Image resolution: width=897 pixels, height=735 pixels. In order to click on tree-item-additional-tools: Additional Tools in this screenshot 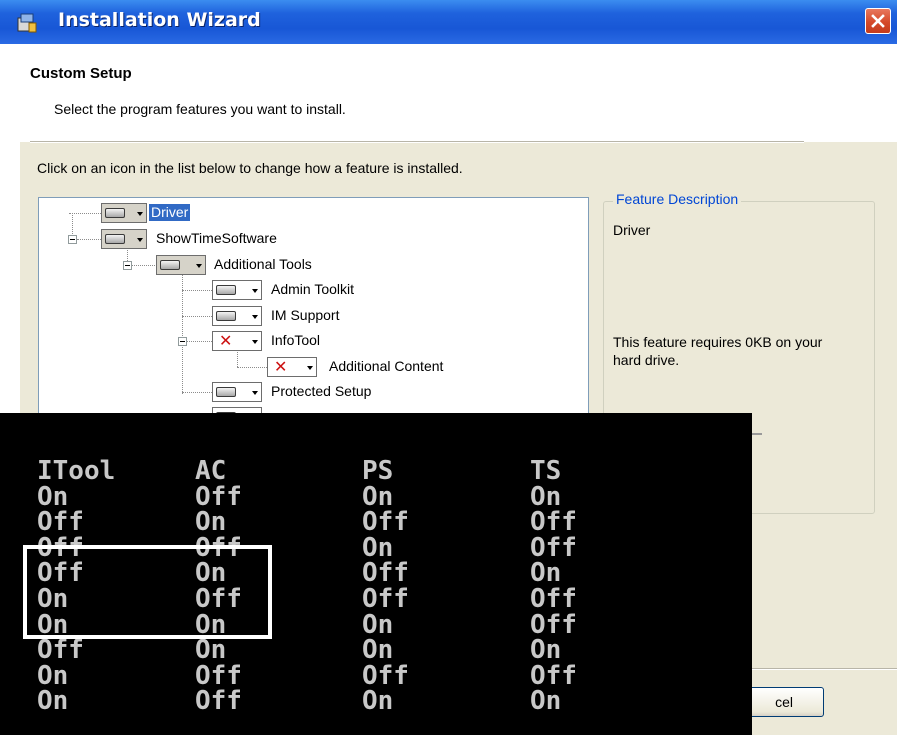, I will do `click(263, 264)`.